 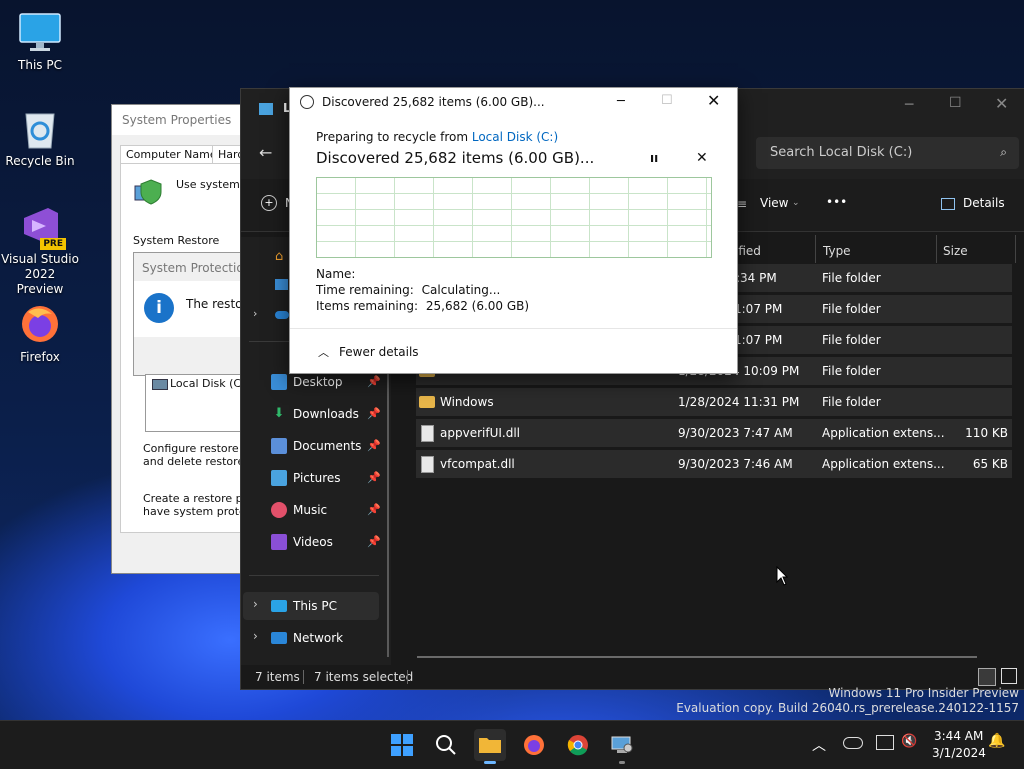 What do you see at coordinates (365, 290) in the screenshot?
I see `time-remaining-label: Time remaining:` at bounding box center [365, 290].